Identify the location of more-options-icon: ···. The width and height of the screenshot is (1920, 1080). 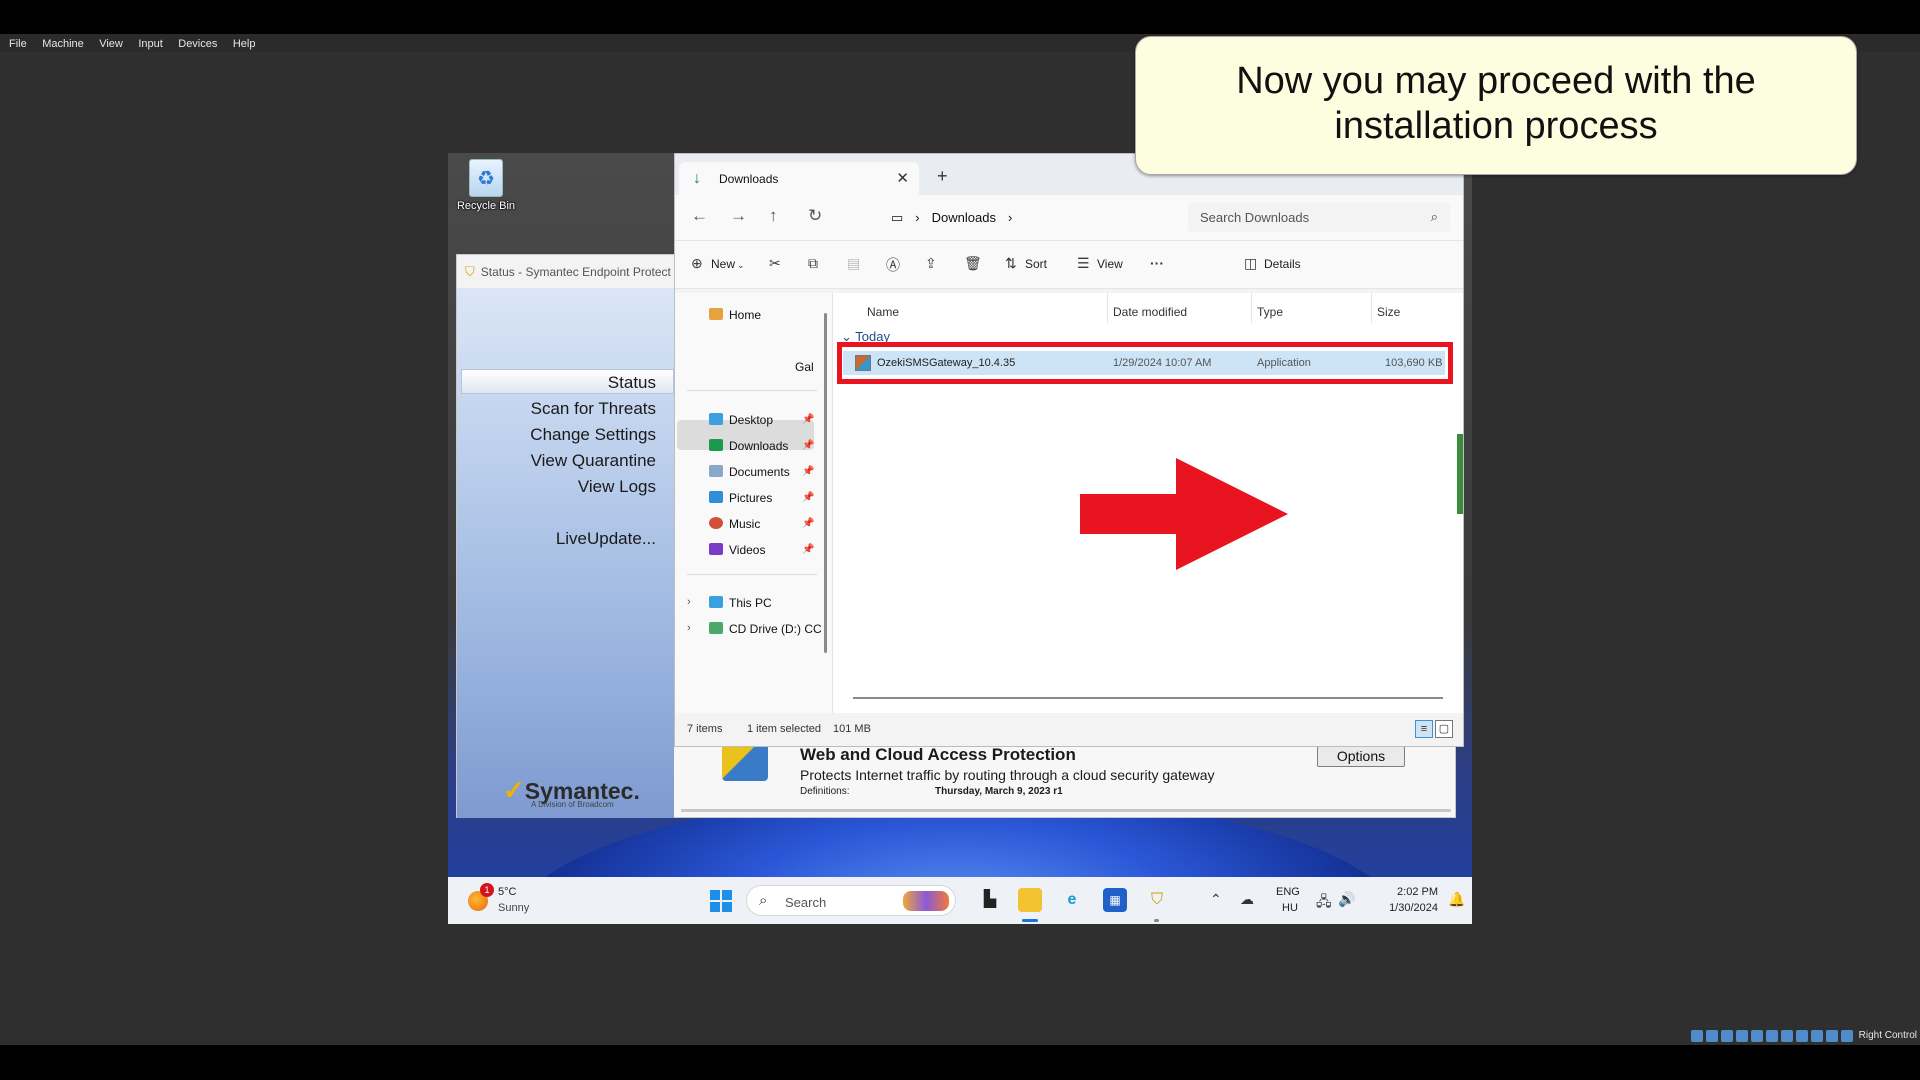
(1157, 263).